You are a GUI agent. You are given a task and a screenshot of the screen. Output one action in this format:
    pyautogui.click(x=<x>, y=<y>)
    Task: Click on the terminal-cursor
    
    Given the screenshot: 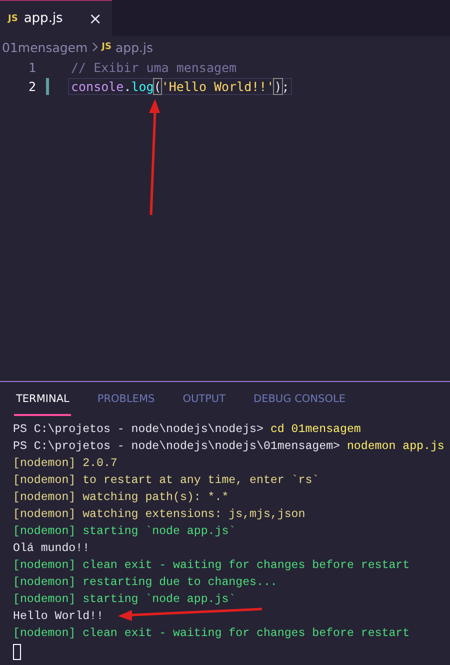 What is the action you would take?
    pyautogui.click(x=17, y=652)
    